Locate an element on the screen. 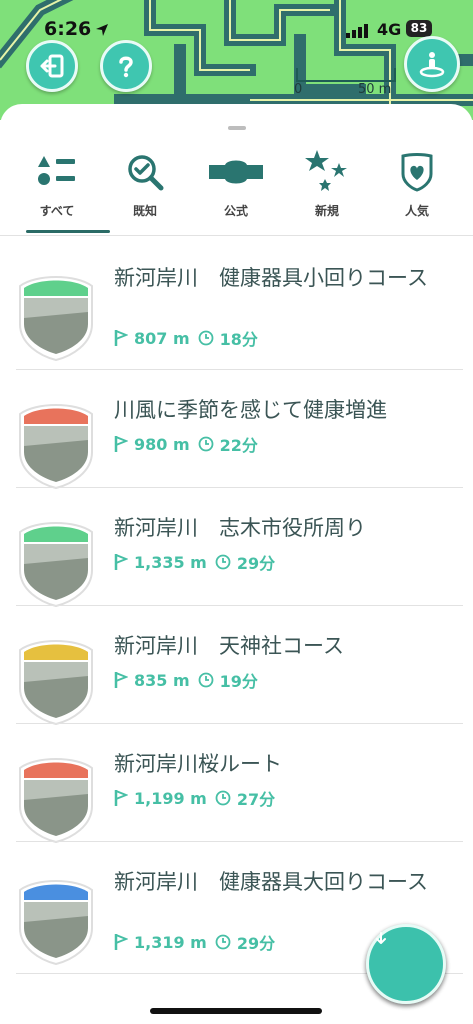 This screenshot has height=1024, width=473. tab-new: 新規 is located at coordinates (327, 189).